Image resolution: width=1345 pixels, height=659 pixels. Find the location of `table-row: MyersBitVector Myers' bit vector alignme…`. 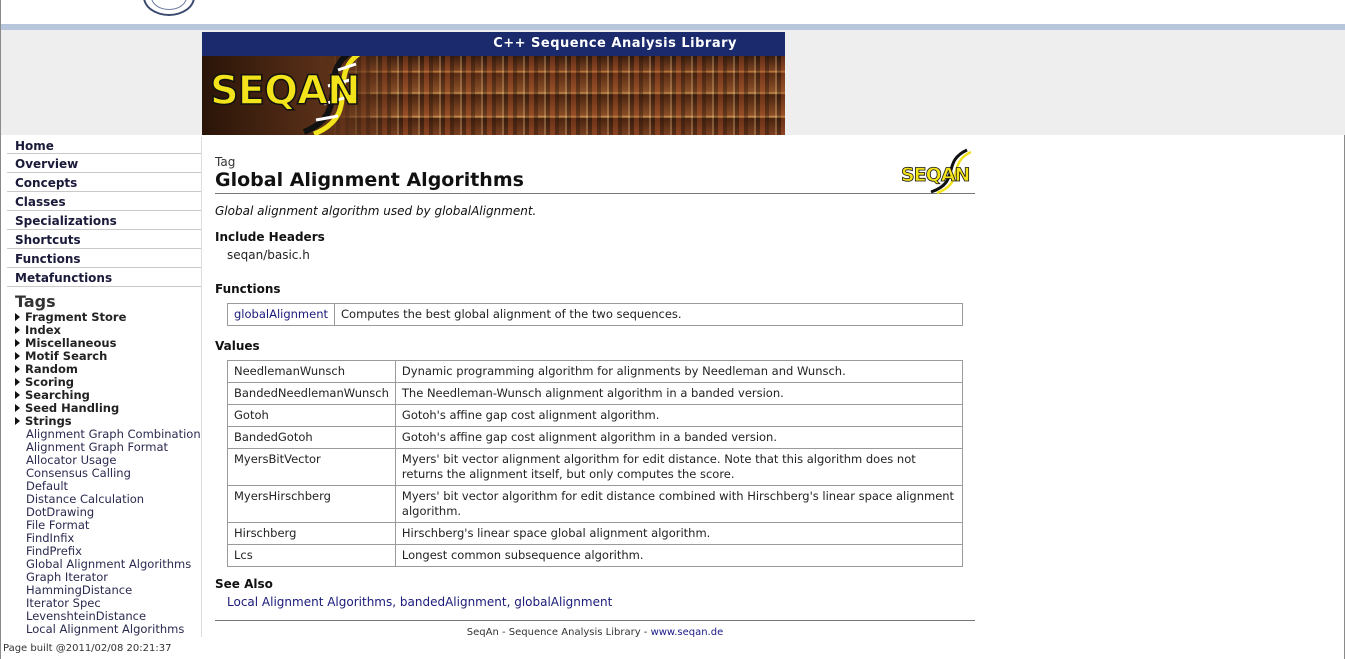

table-row: MyersBitVector Myers' bit vector alignme… is located at coordinates (595, 467).